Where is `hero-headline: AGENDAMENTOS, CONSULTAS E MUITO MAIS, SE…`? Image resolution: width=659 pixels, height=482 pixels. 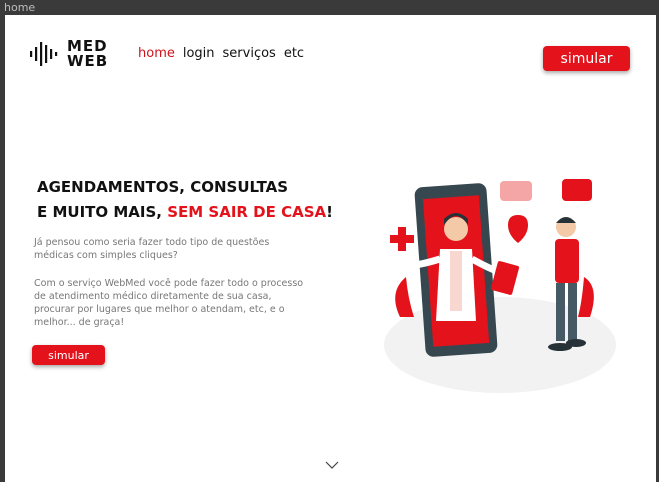
hero-headline: AGENDAMENTOS, CONSULTAS E MUITO MAIS, SE… is located at coordinates (185, 200).